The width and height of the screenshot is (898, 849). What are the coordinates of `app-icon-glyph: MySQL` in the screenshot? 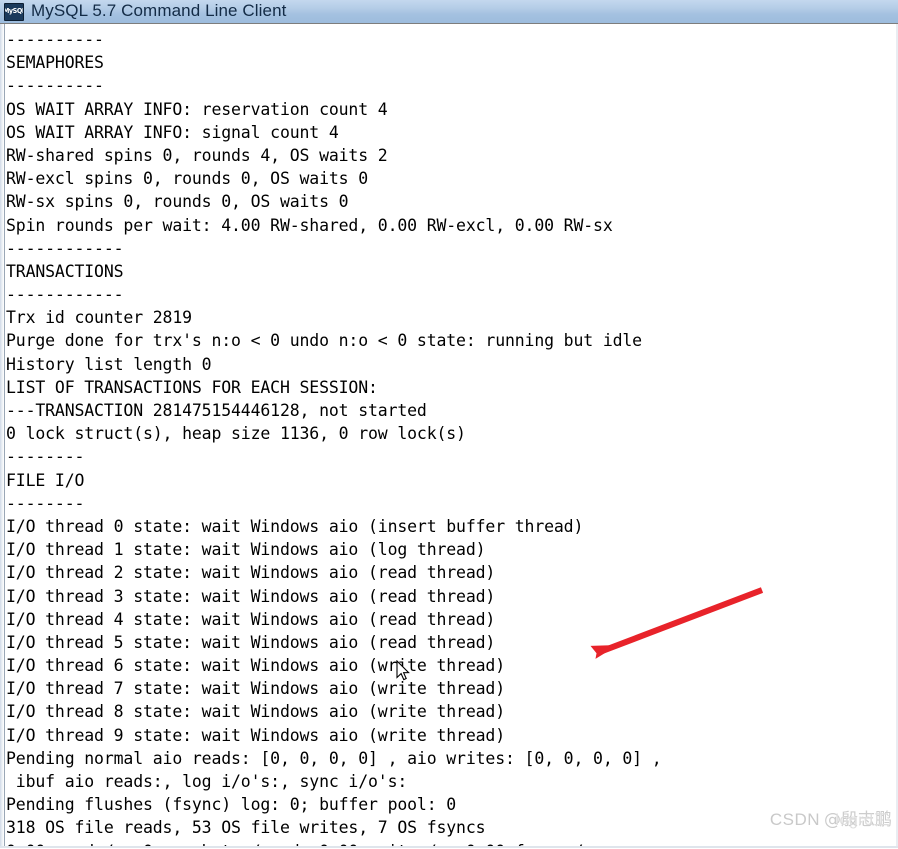 It's located at (14, 11).